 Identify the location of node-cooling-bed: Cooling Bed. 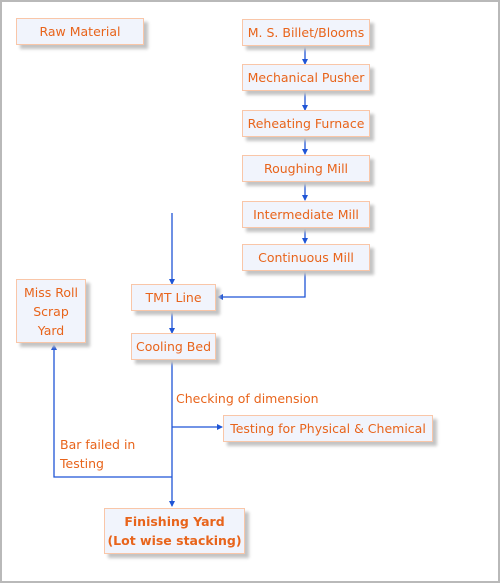
(173, 346).